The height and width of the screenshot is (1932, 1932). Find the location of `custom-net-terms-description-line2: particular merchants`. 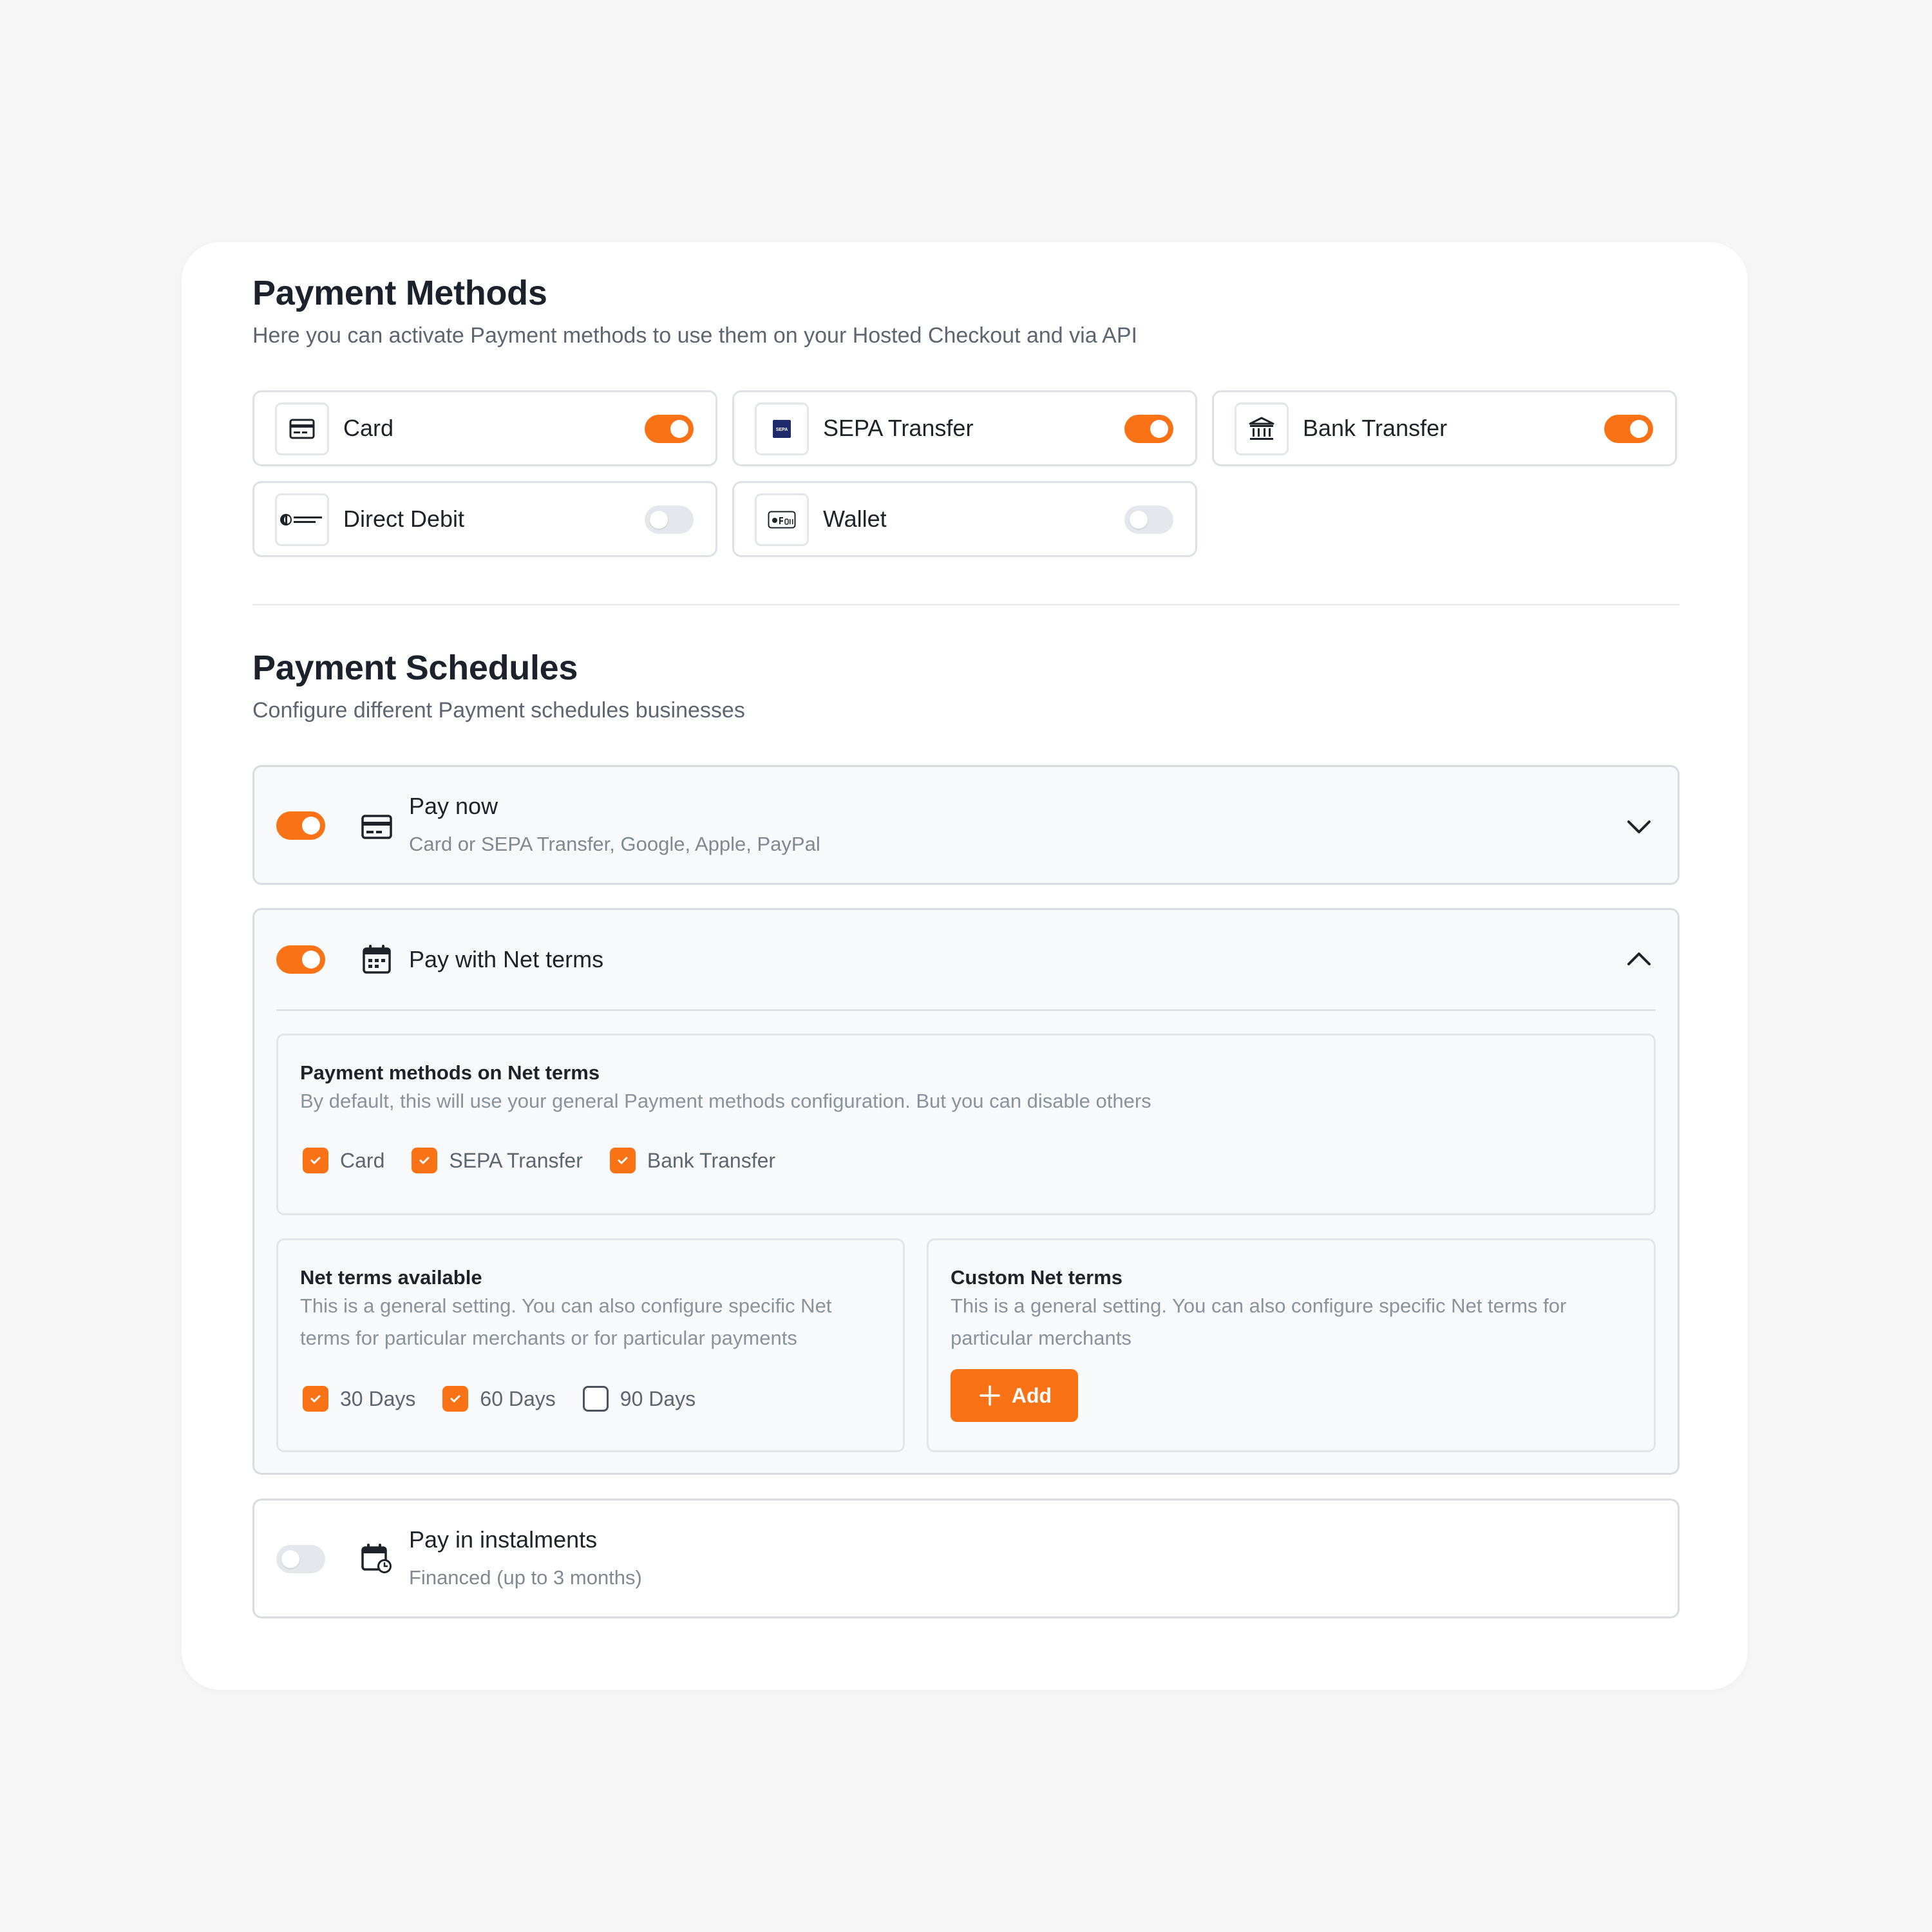

custom-net-terms-description-line2: particular merchants is located at coordinates (1041, 1338).